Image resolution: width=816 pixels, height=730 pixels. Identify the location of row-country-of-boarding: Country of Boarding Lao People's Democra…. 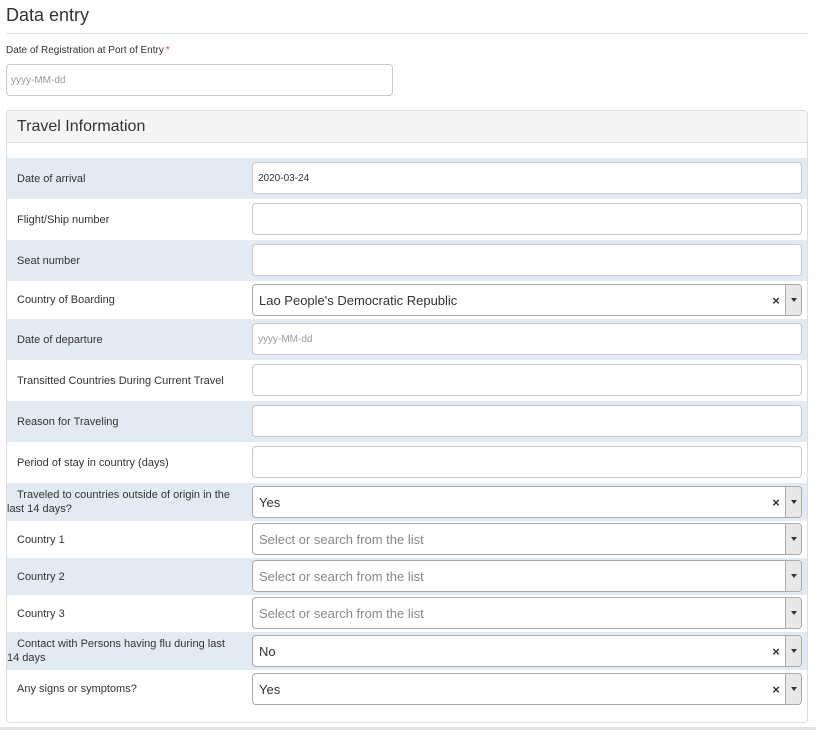
(407, 300).